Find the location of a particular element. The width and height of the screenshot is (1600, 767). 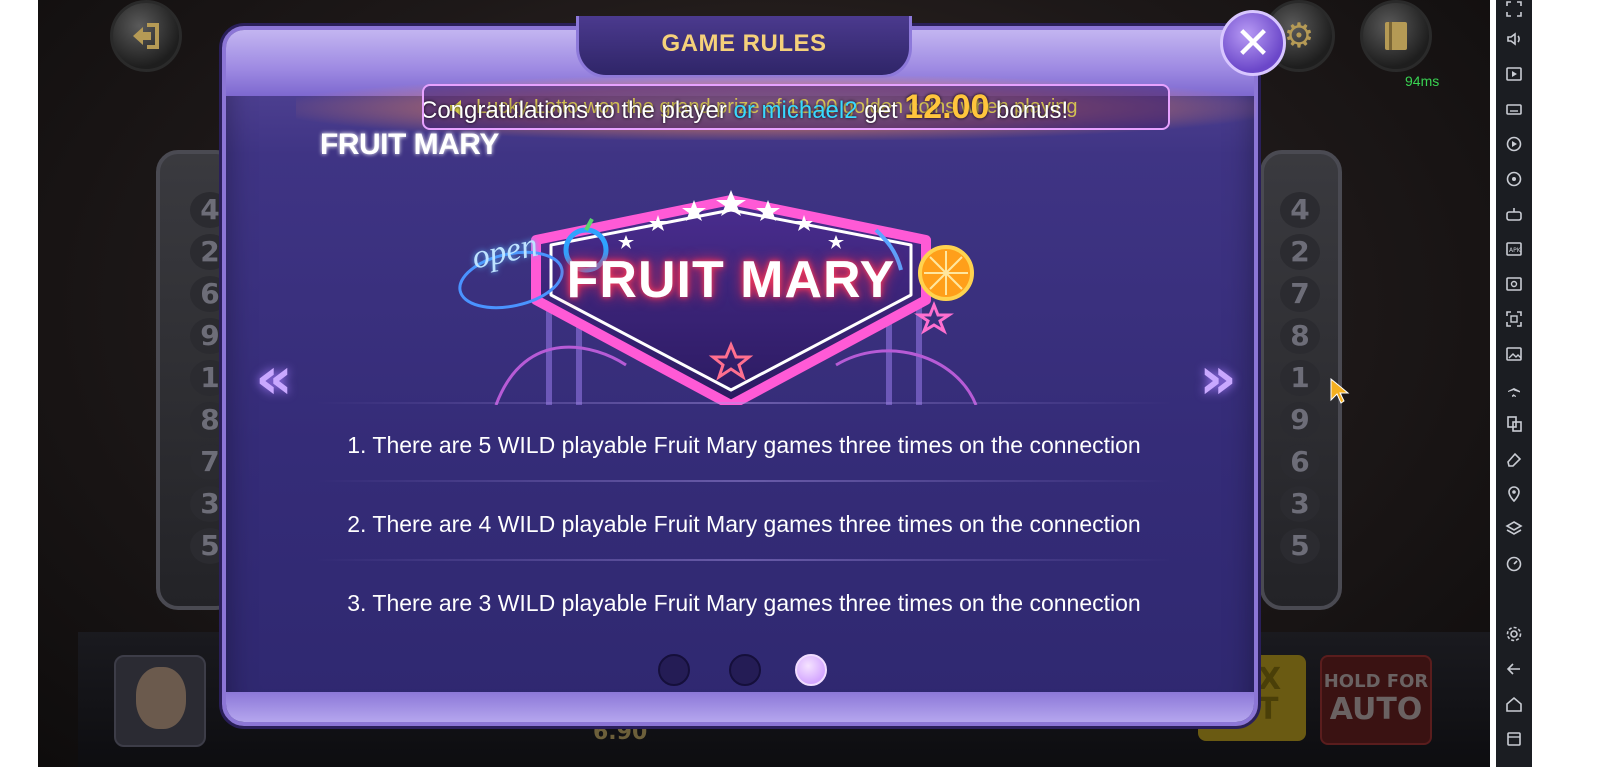

speed-icon is located at coordinates (1514, 564).